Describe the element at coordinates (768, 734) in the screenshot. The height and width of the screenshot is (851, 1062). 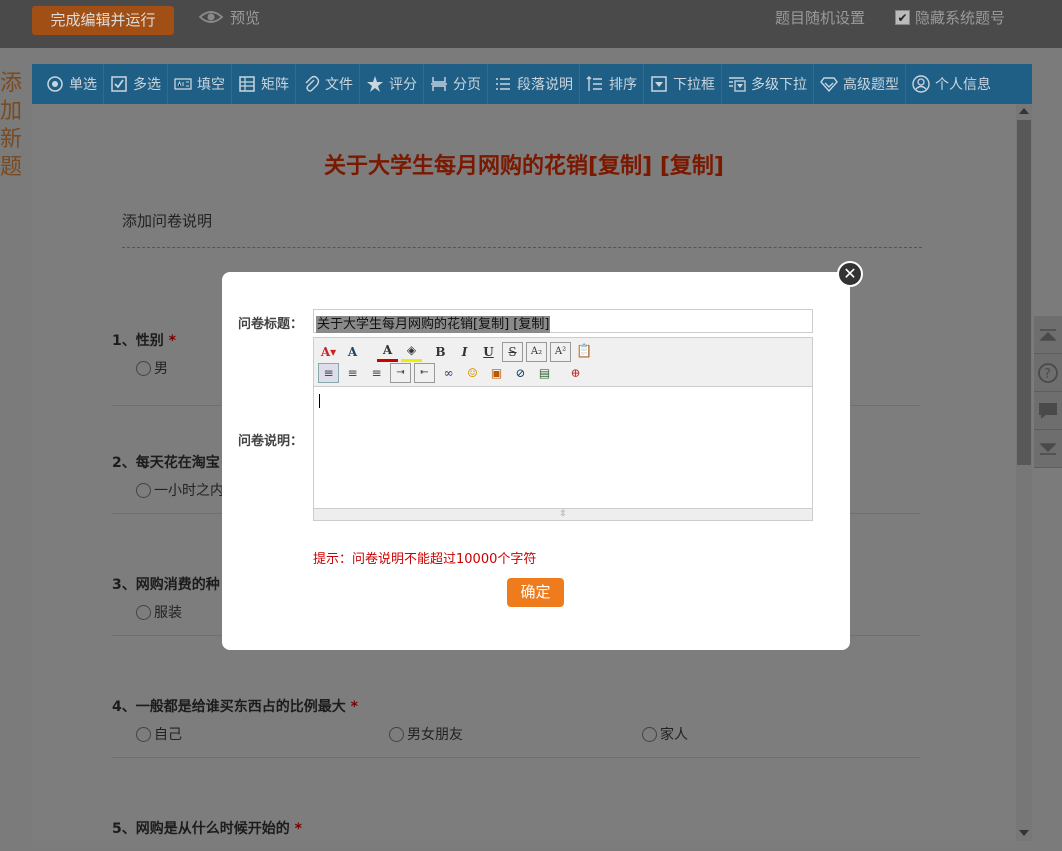
I see `option-item: 家人` at that location.